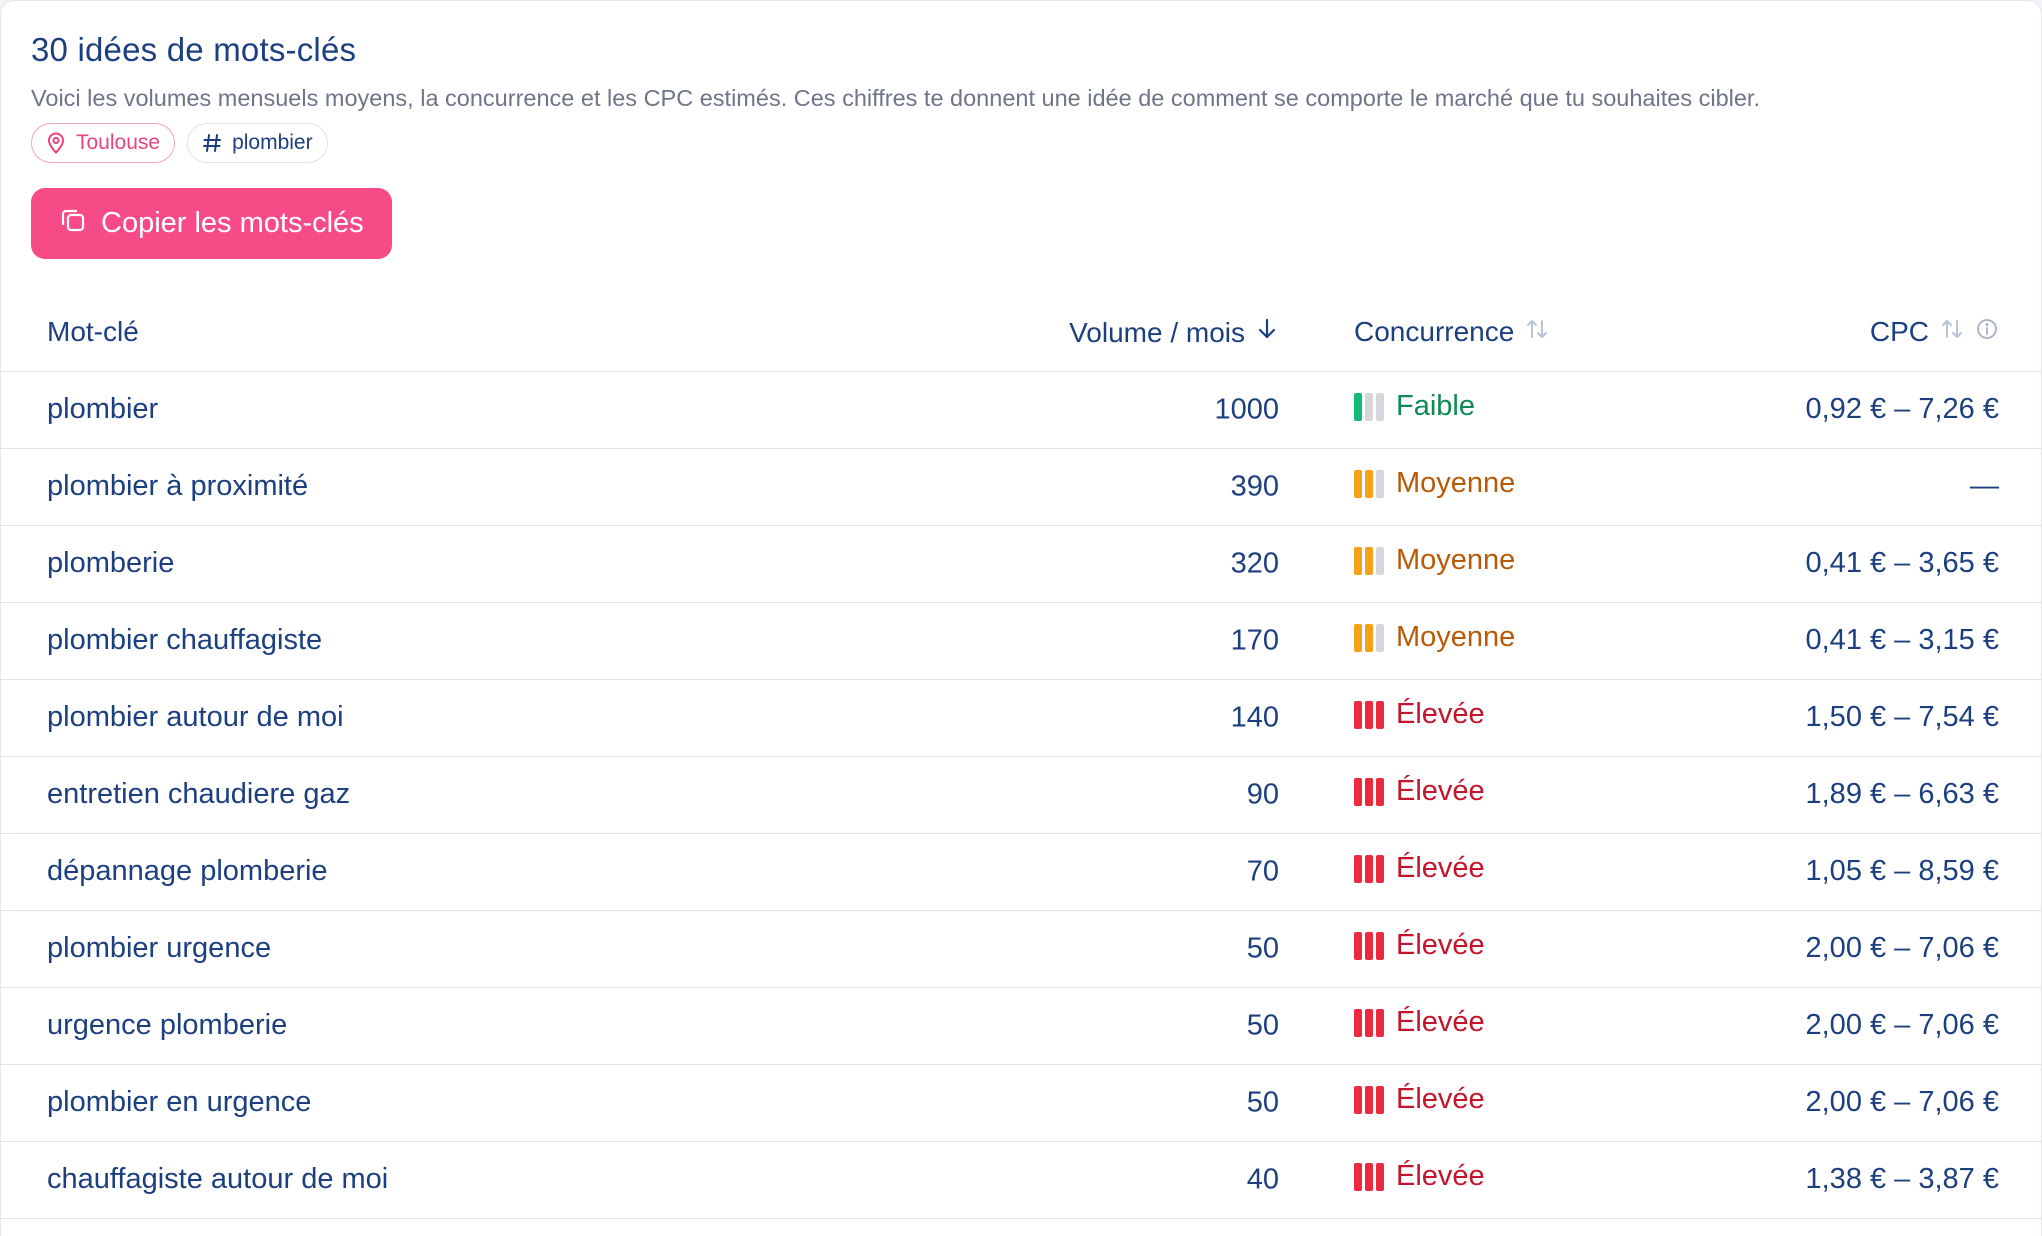 This screenshot has width=2042, height=1236. Describe the element at coordinates (1267, 332) in the screenshot. I see `arrow-down-icon` at that location.